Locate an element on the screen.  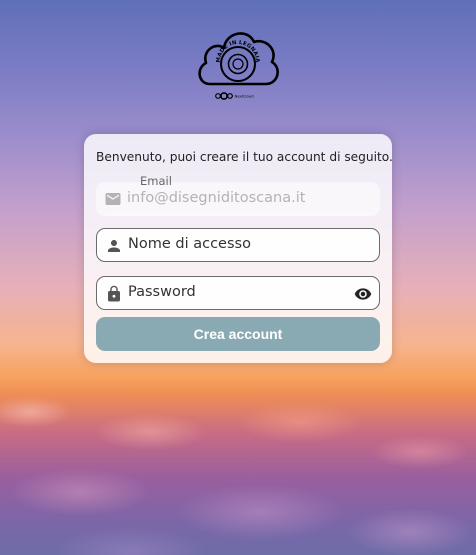
create-account-button: Crea account is located at coordinates (238, 334).